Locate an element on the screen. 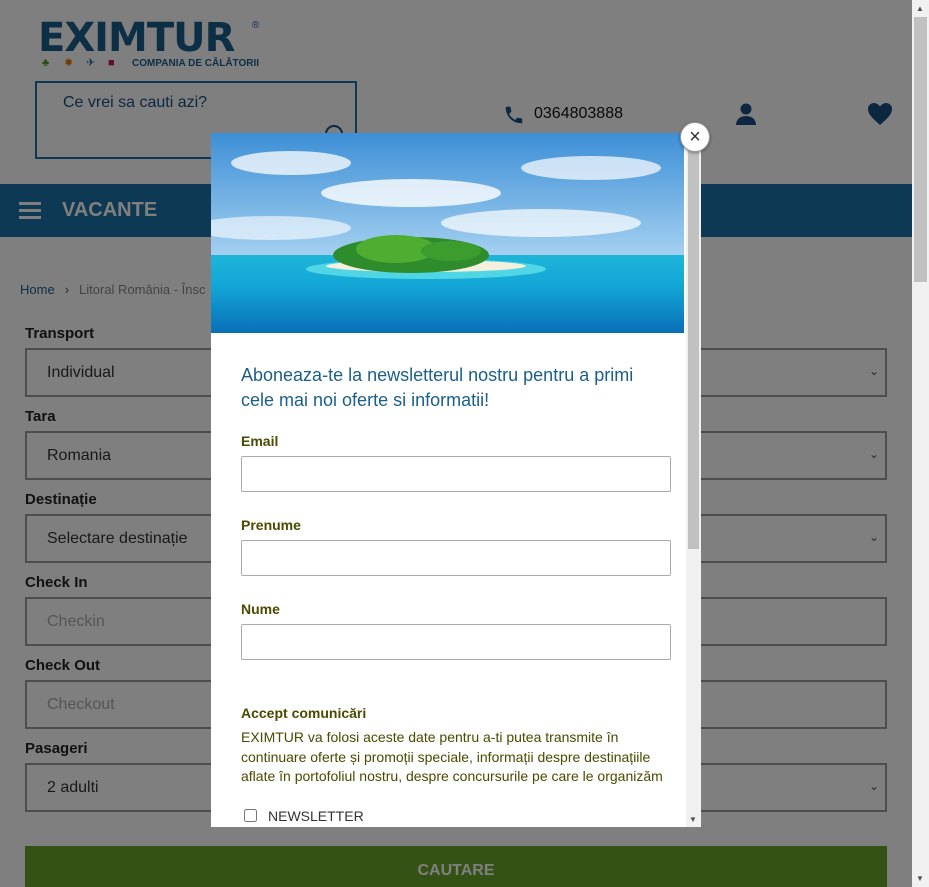 This screenshot has width=929, height=887. consent-title: Accept comunicări is located at coordinates (304, 713).